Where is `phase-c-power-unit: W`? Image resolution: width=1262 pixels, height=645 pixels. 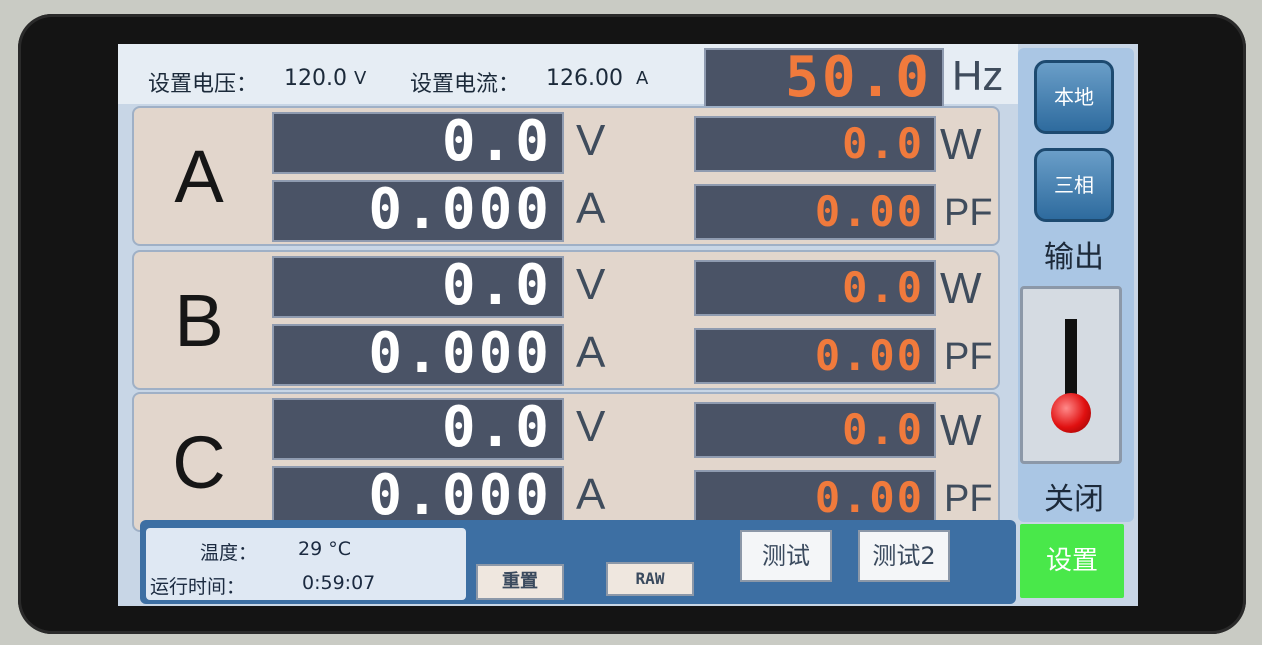 phase-c-power-unit: W is located at coordinates (961, 430).